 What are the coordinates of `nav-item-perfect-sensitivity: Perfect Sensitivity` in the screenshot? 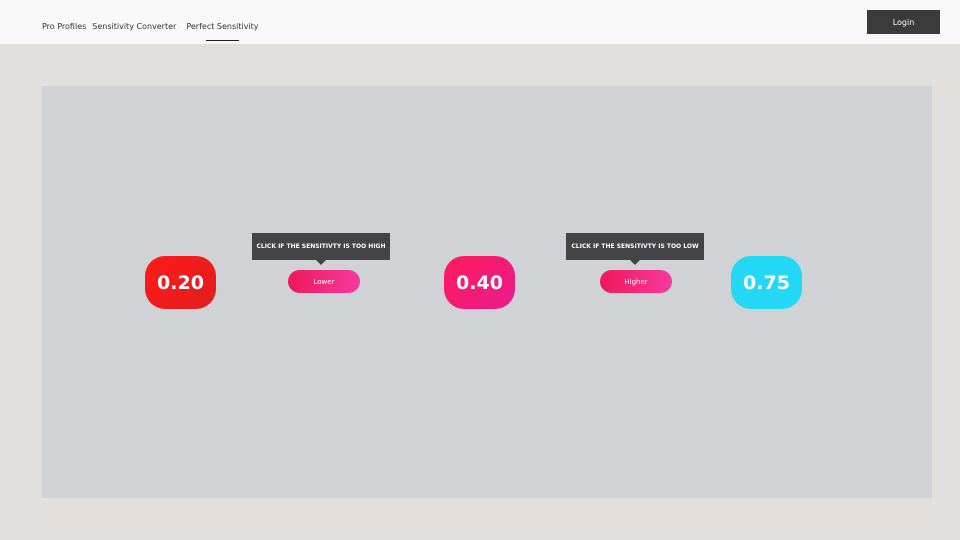 It's located at (222, 31).